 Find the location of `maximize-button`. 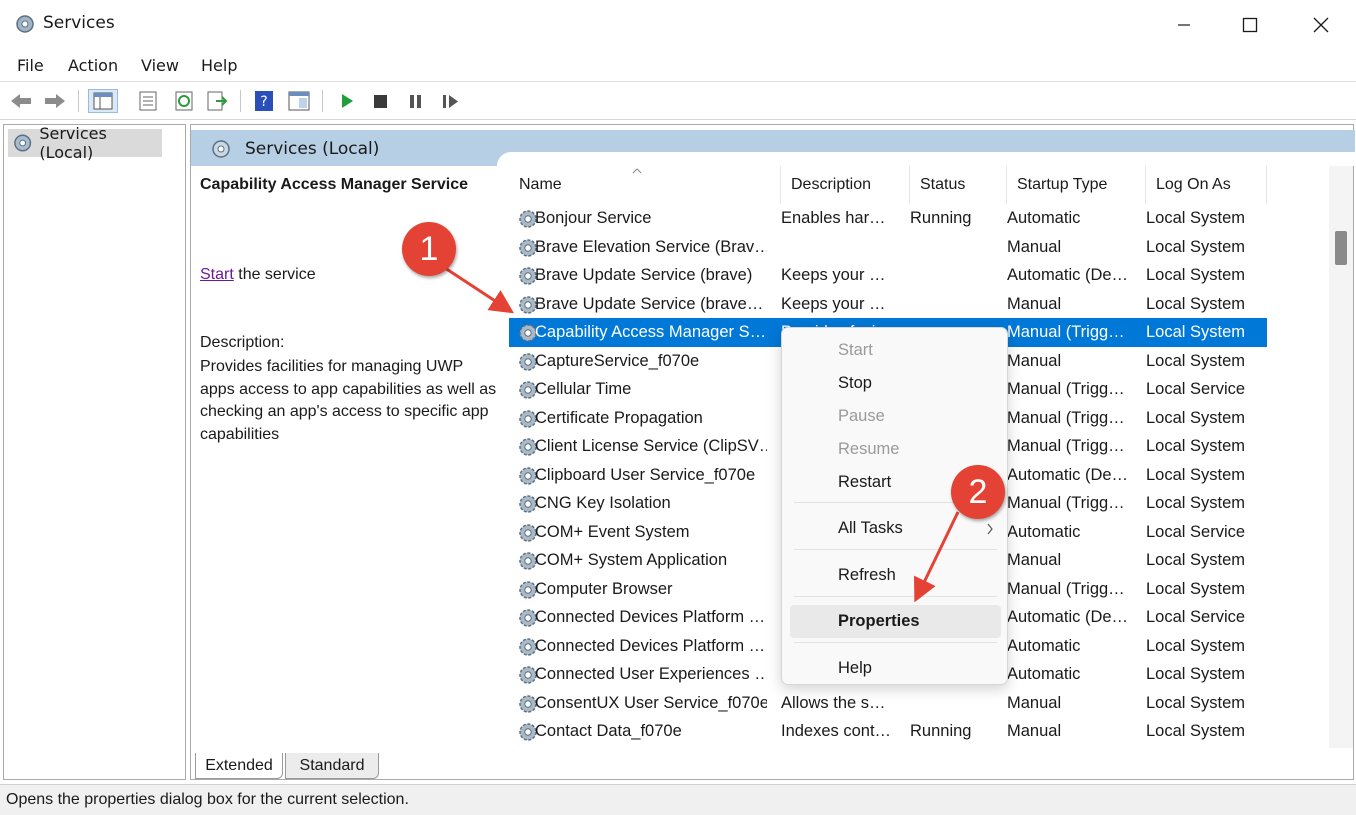

maximize-button is located at coordinates (1250, 25).